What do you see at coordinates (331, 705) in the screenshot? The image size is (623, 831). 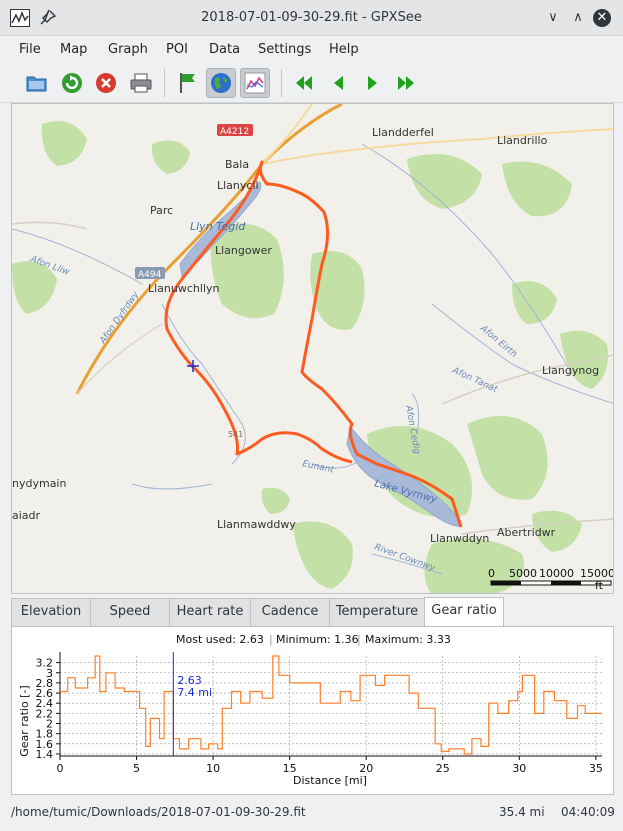 I see `gear-ratio-series` at bounding box center [331, 705].